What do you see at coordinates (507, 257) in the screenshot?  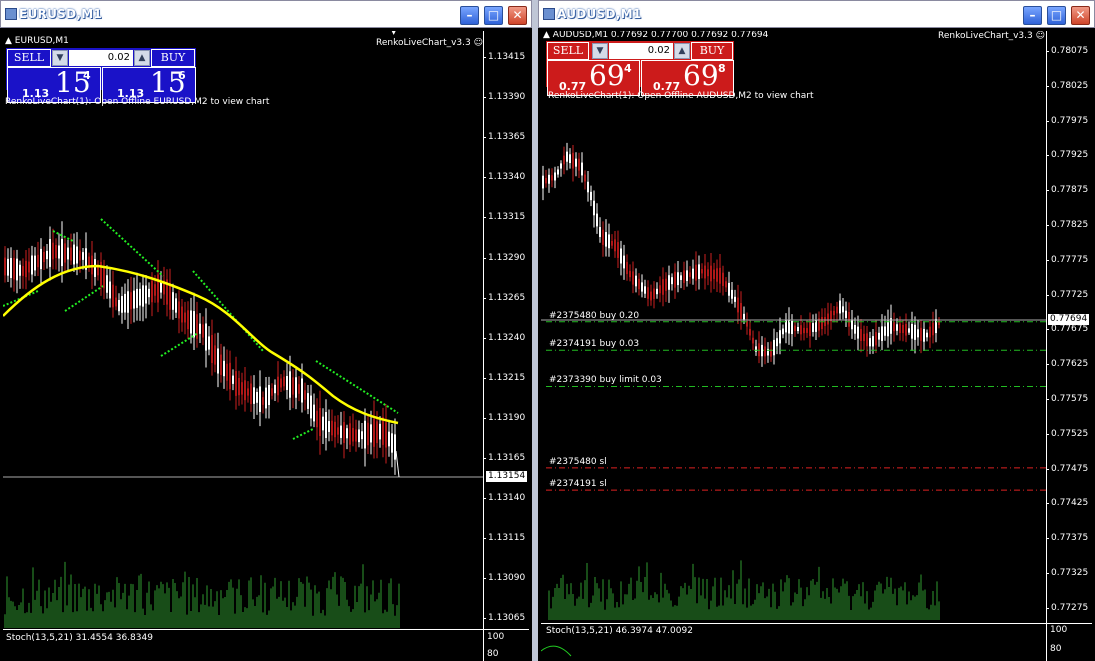 I see `eurusd-price-label: 1.13290` at bounding box center [507, 257].